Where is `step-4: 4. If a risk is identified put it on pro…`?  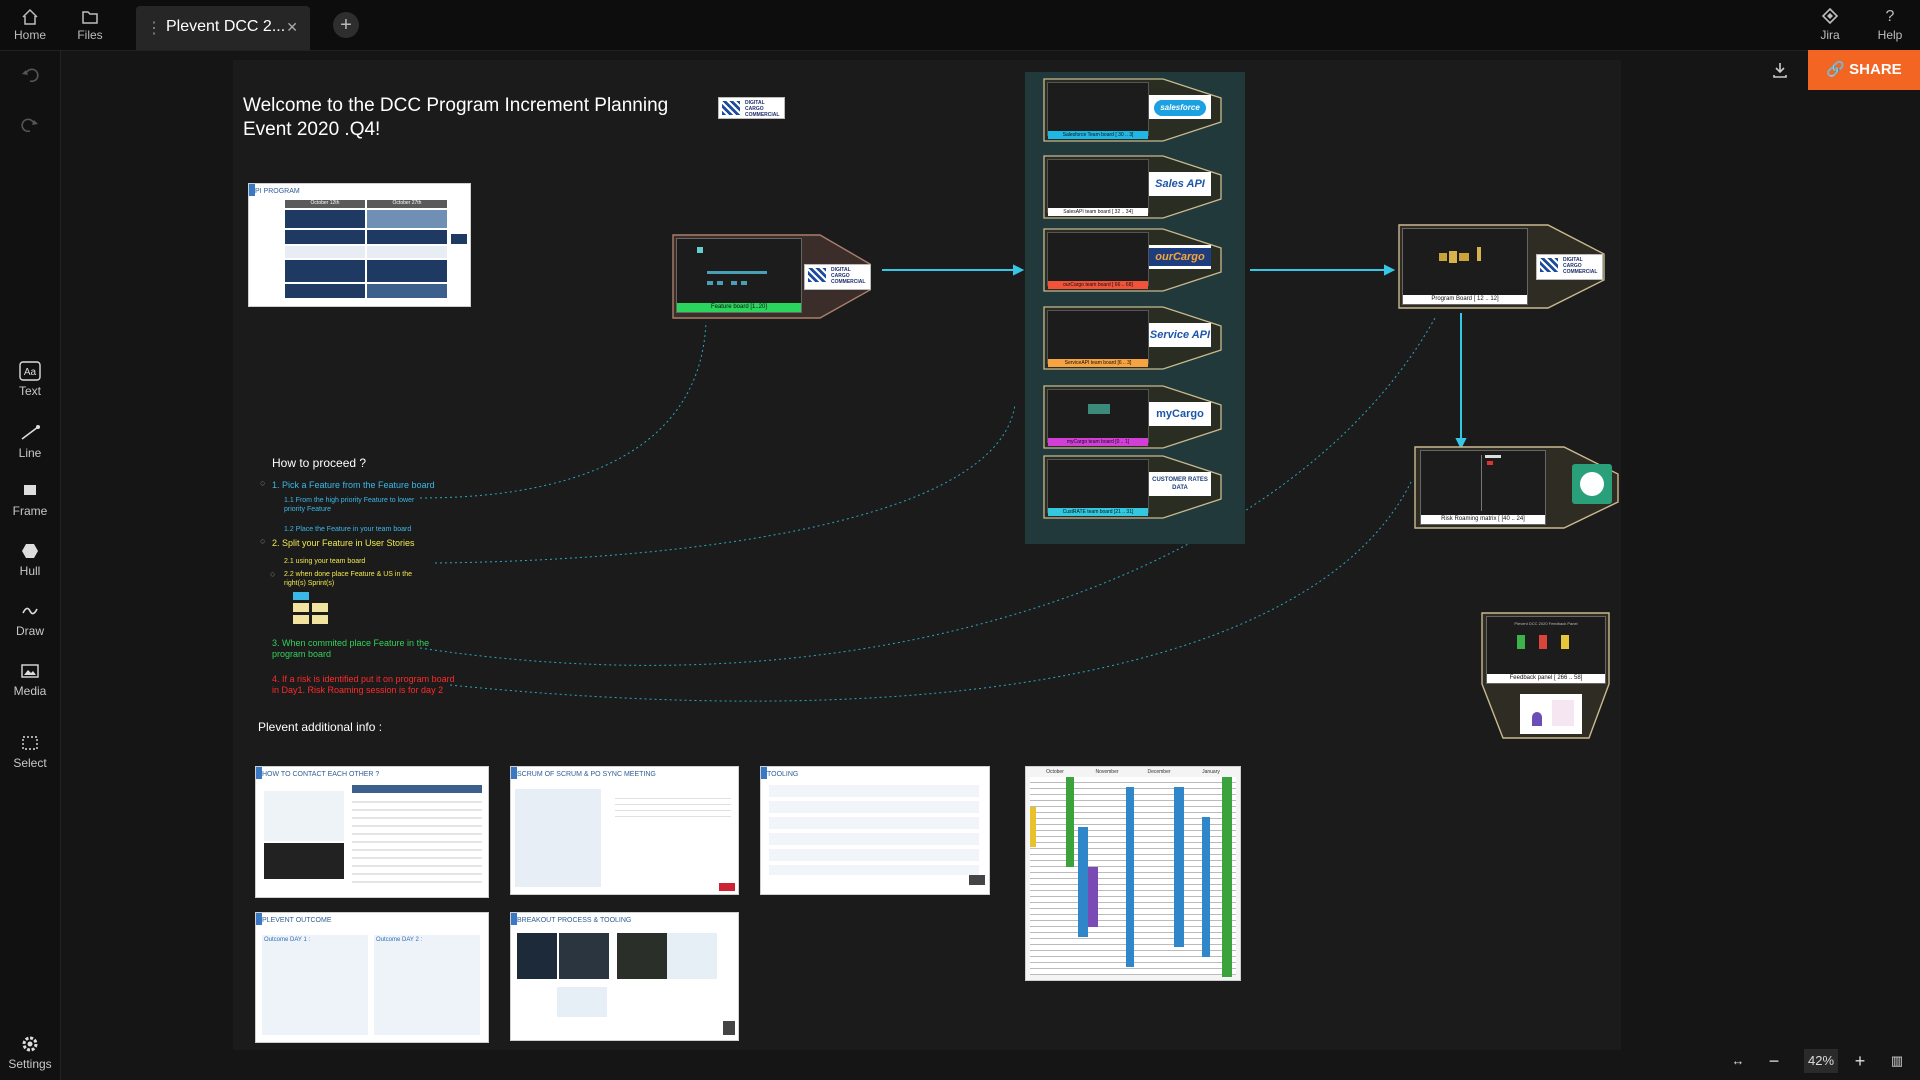 step-4: 4. If a risk is identified put it on pro… is located at coordinates (367, 685).